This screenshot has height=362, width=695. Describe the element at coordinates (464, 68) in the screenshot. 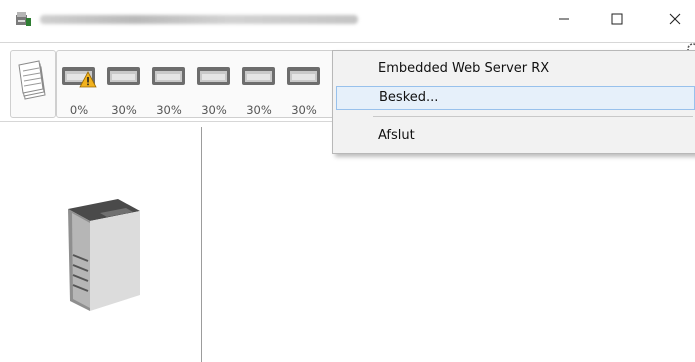

I see `menu-item-label: Embedded Web Server RX` at that location.